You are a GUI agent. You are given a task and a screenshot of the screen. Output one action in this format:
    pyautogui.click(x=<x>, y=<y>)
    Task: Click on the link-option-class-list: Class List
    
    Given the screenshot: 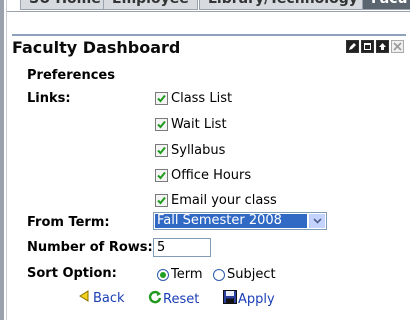 What is the action you would take?
    pyautogui.click(x=193, y=98)
    